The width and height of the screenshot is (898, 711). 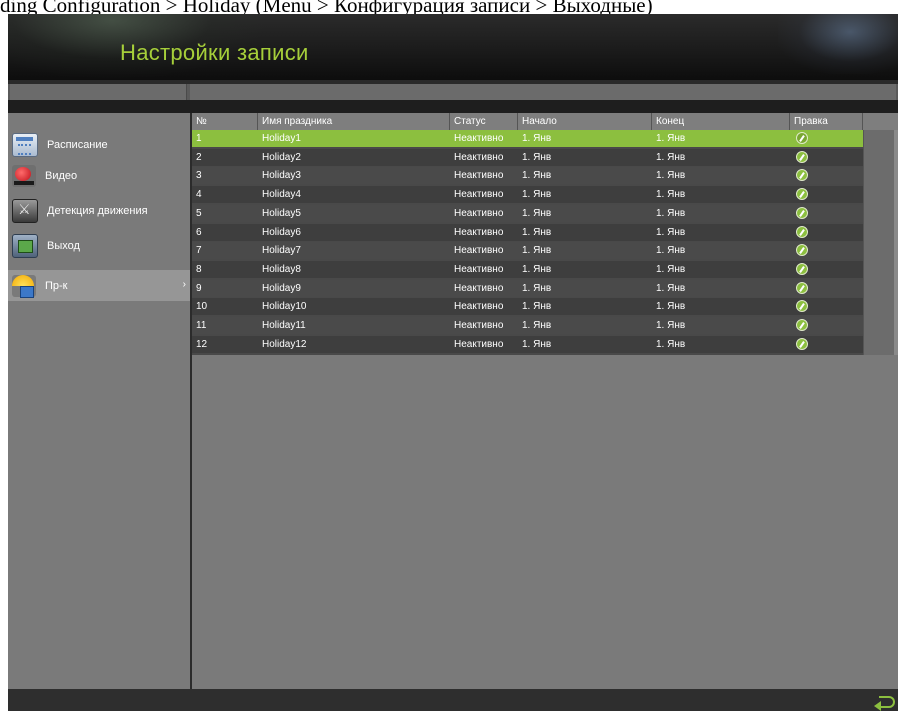 I want to click on cell-number: 2, so click(x=199, y=157).